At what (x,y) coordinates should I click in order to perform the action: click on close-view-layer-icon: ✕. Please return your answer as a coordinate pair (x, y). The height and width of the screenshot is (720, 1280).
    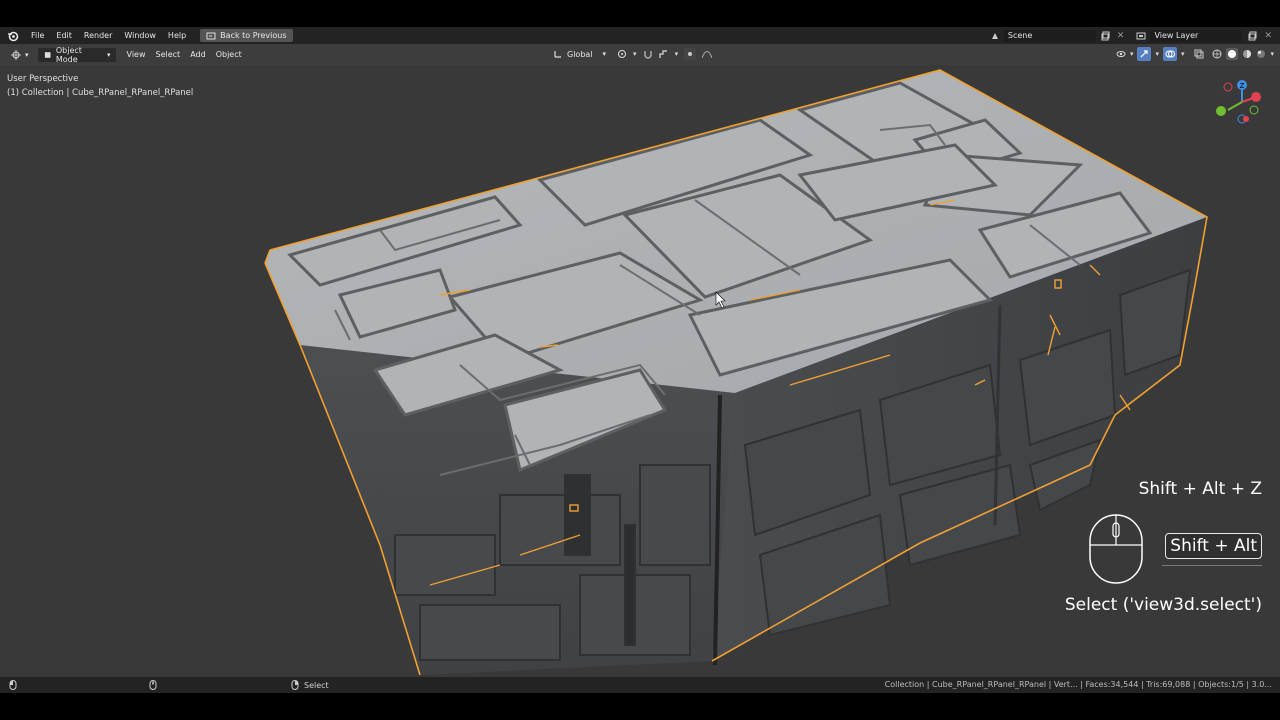
    Looking at the image, I should click on (1268, 36).